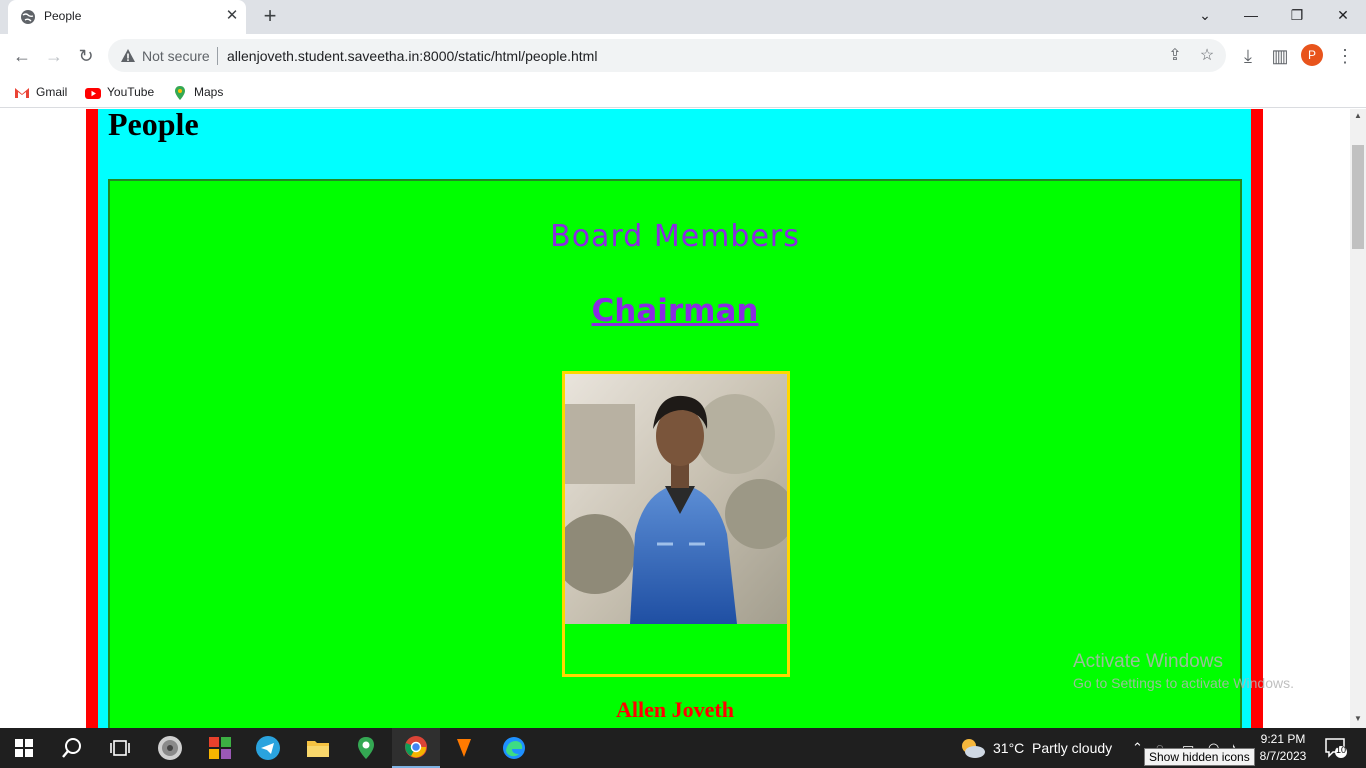  I want to click on disk-app-icon, so click(170, 748).